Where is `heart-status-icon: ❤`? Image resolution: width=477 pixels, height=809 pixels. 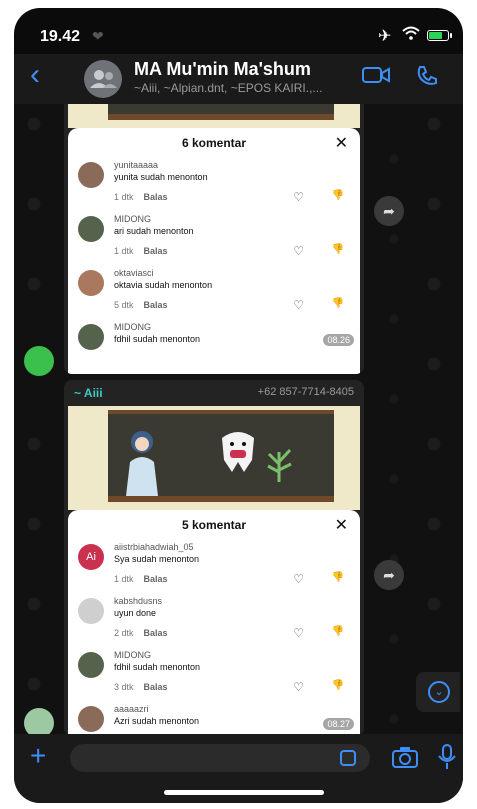 heart-status-icon: ❤ is located at coordinates (98, 36).